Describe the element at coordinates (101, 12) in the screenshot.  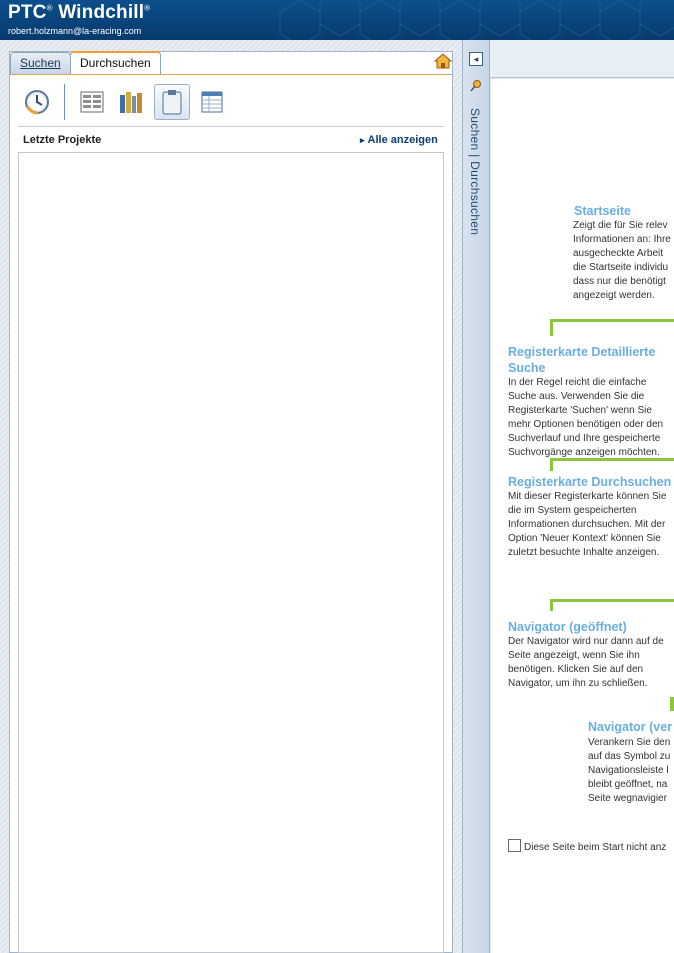
I see `product-name: Windchill` at that location.